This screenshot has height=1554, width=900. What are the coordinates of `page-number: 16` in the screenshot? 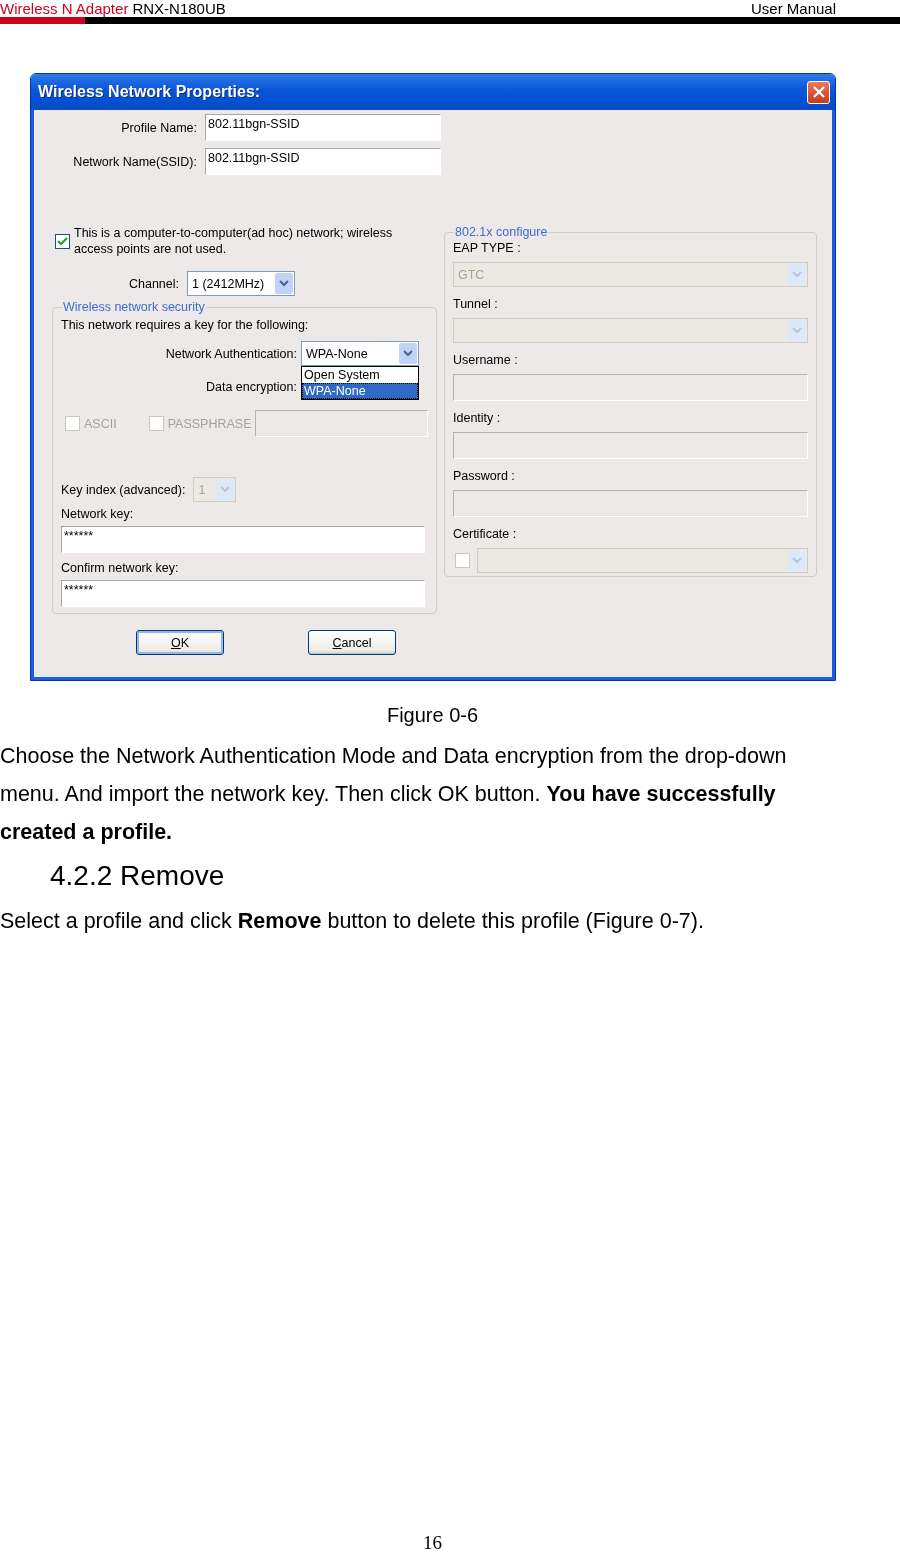 It's located at (432, 1543).